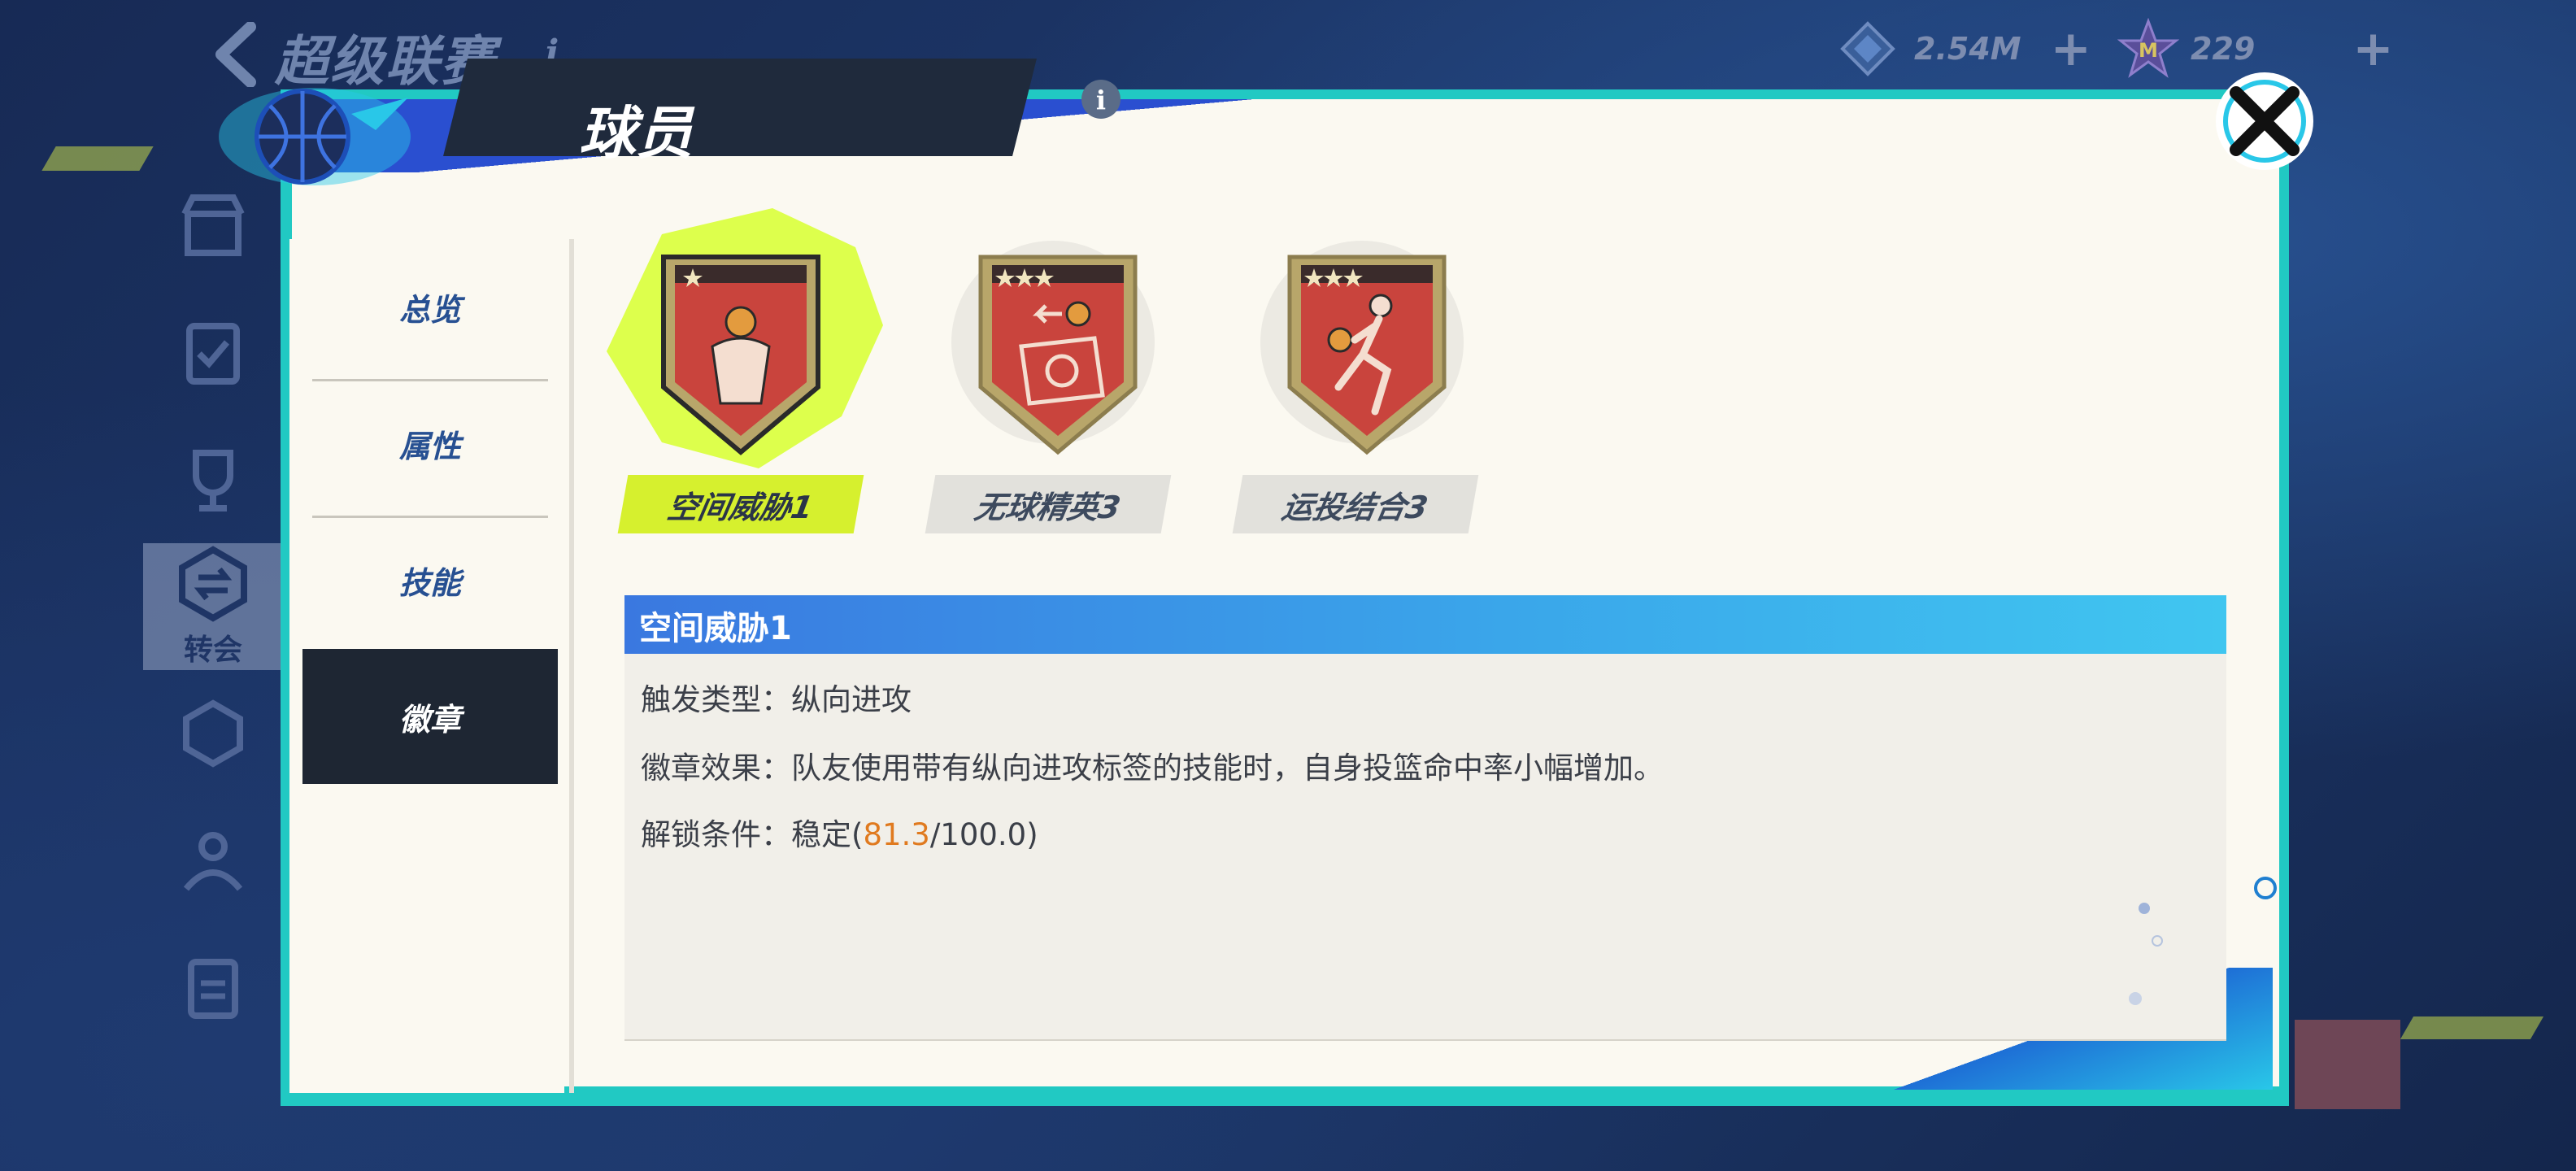 This screenshot has height=1171, width=2576. What do you see at coordinates (2347, 1064) in the screenshot?
I see `corner-decor` at bounding box center [2347, 1064].